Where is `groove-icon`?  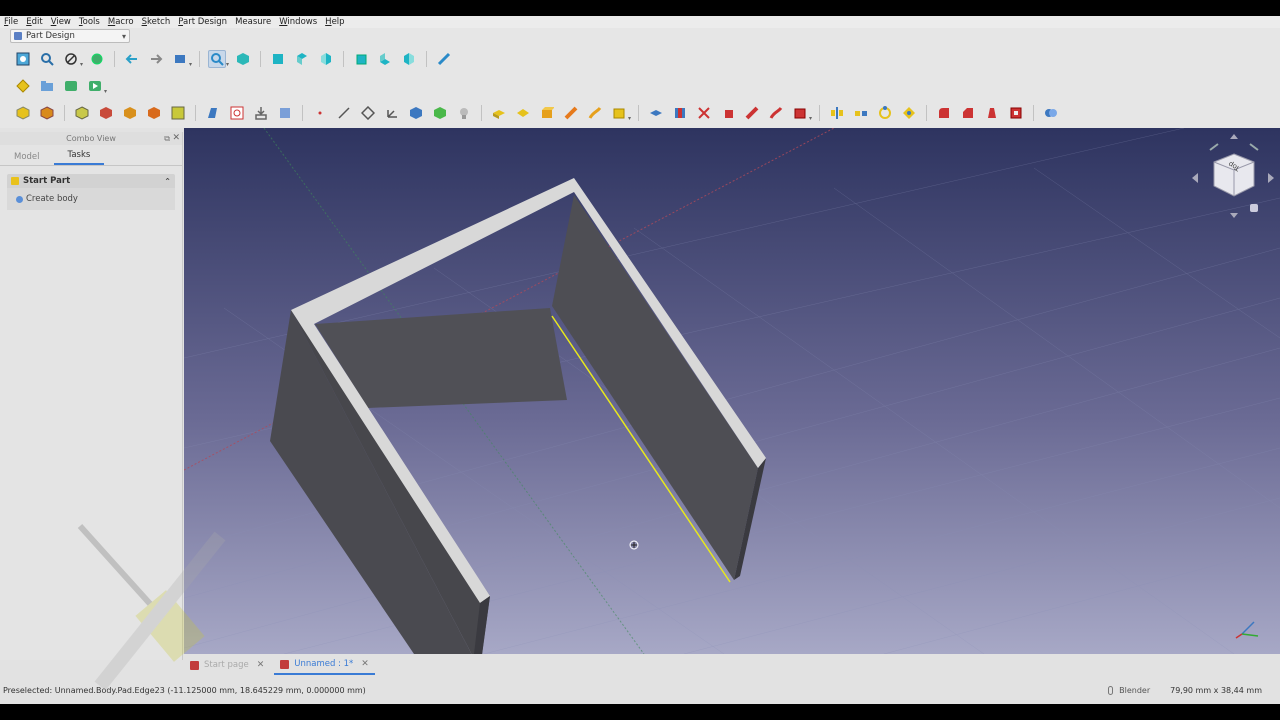
groove-icon is located at coordinates (704, 113).